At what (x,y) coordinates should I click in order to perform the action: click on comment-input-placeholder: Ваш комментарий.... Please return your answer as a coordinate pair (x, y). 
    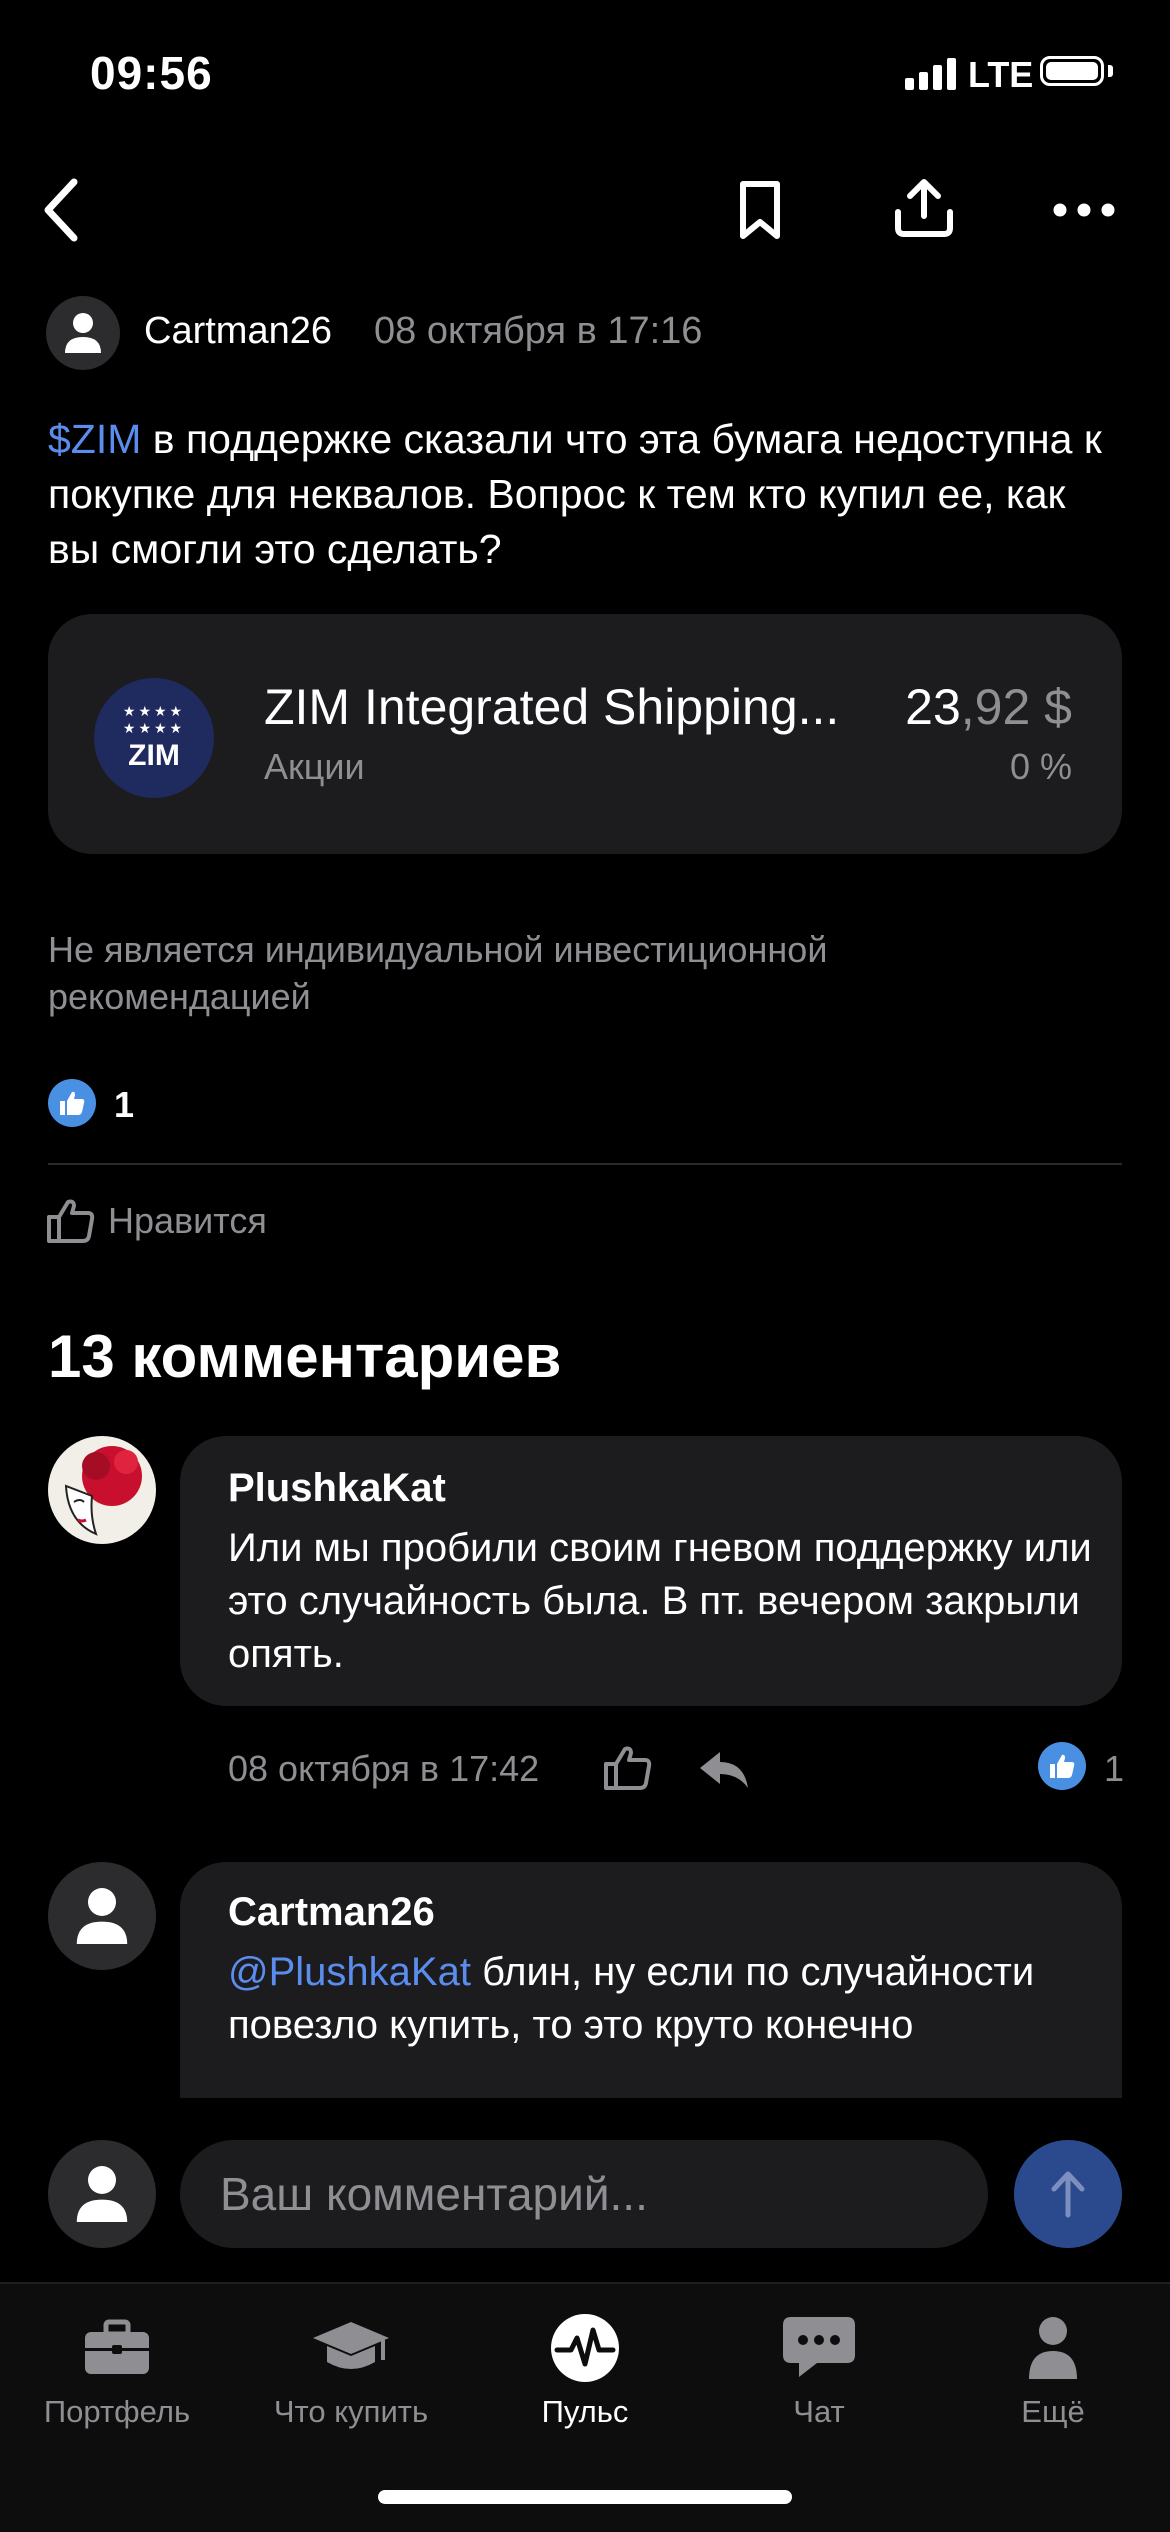
    Looking at the image, I should click on (434, 2194).